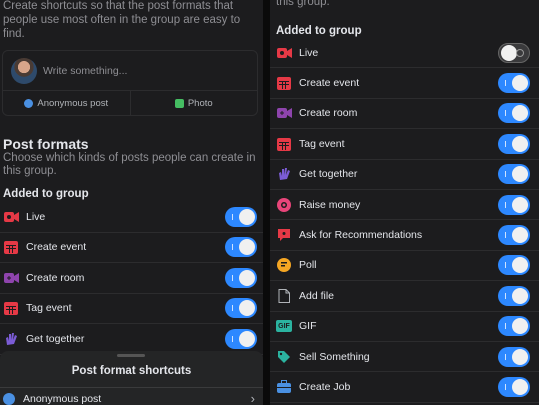 Image resolution: width=539 pixels, height=405 pixels. What do you see at coordinates (200, 103) in the screenshot?
I see `photo-label: Photo` at bounding box center [200, 103].